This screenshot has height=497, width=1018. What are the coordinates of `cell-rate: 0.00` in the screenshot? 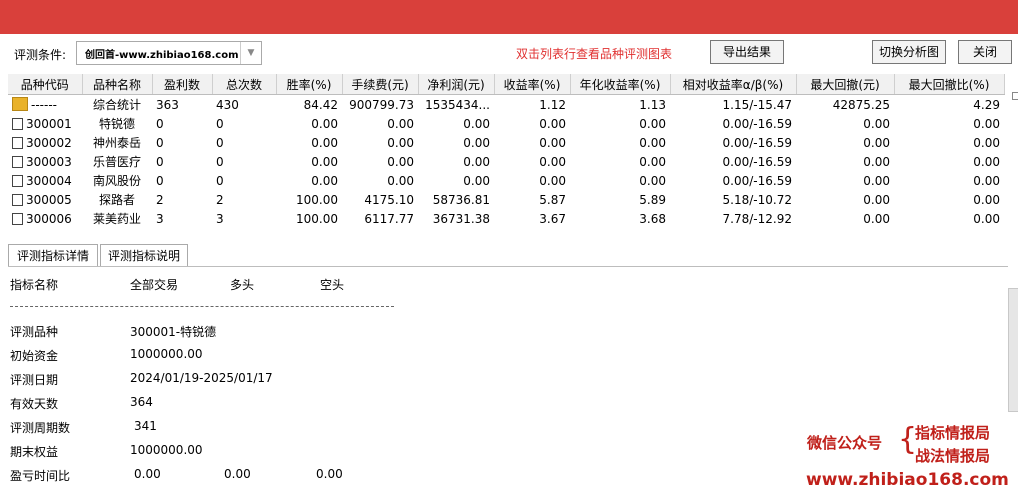 It's located at (324, 142).